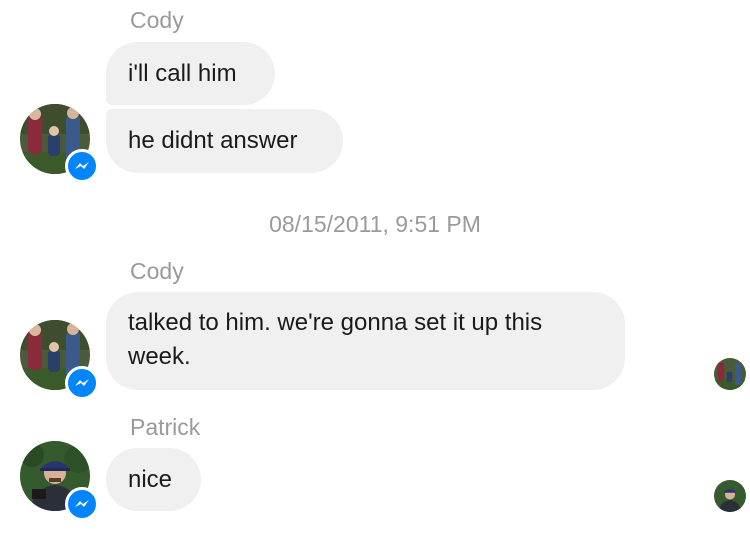 Image resolution: width=750 pixels, height=536 pixels. I want to click on message-text: i'll call him, so click(182, 73).